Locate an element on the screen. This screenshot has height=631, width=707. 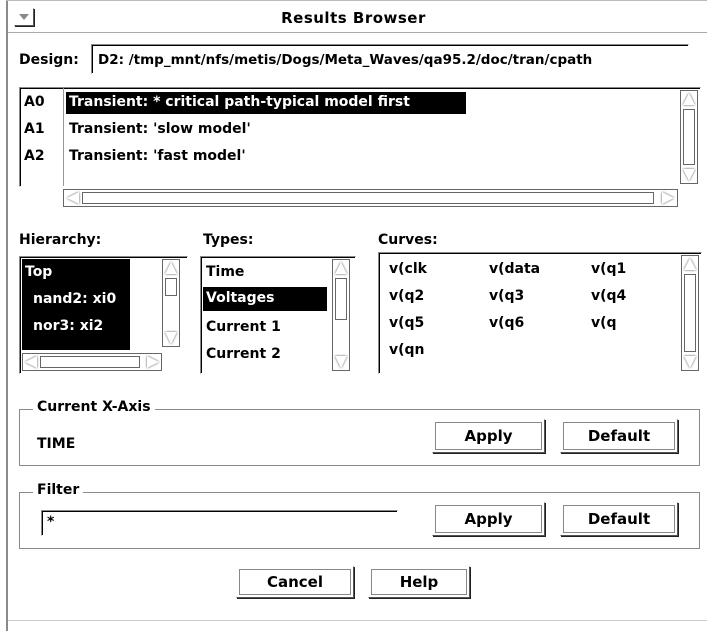
cancel-label: Cancel is located at coordinates (294, 582).